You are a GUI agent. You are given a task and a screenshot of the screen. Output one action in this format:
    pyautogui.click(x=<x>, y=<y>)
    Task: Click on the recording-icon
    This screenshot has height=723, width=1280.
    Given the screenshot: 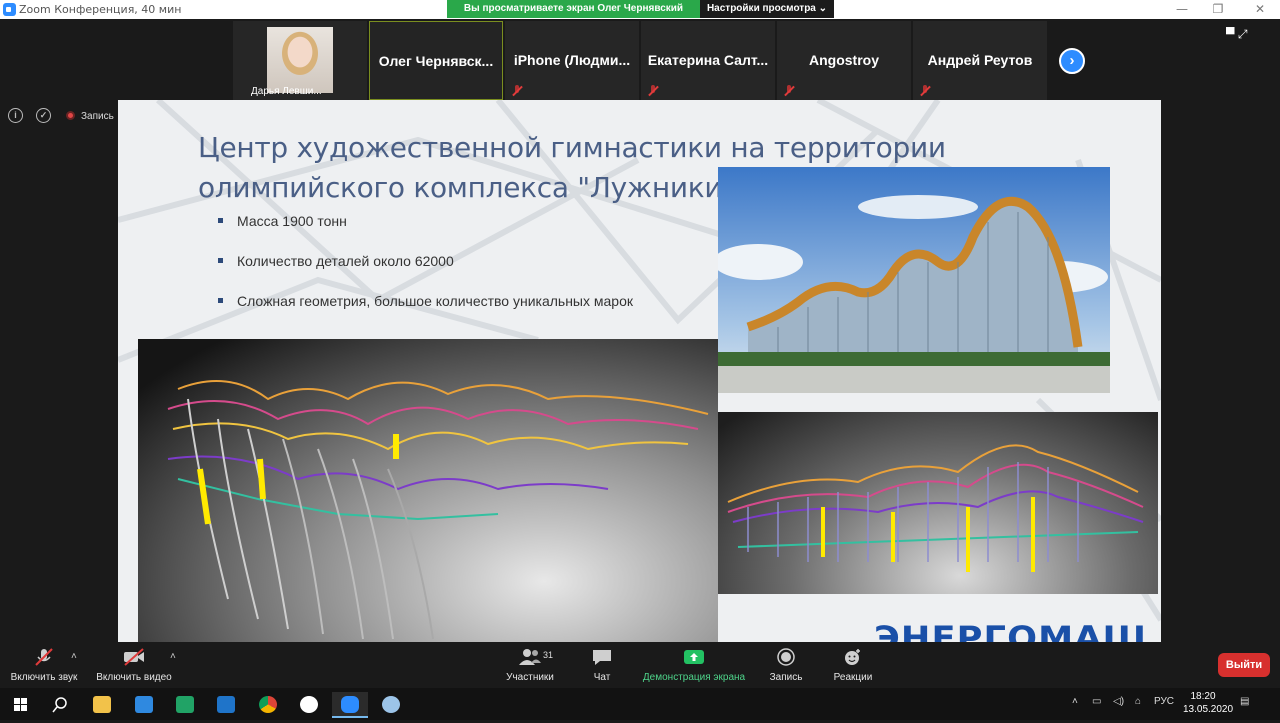 What is the action you would take?
    pyautogui.click(x=70, y=115)
    